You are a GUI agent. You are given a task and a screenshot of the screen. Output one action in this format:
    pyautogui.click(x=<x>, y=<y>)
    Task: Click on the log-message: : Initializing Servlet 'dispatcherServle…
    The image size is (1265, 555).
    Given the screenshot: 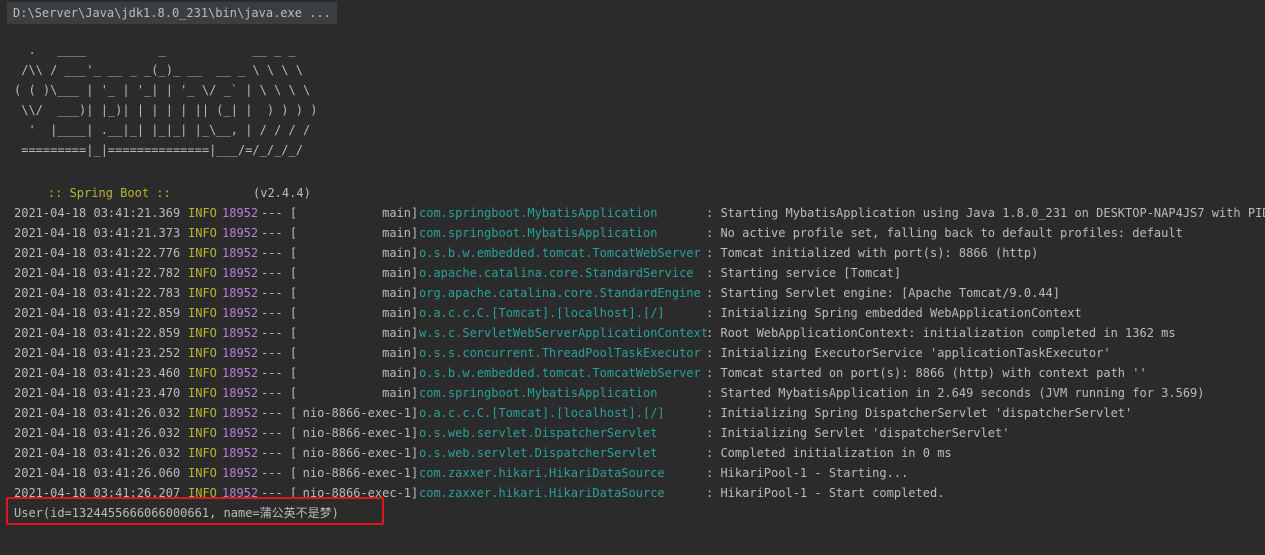 What is the action you would take?
    pyautogui.click(x=858, y=433)
    